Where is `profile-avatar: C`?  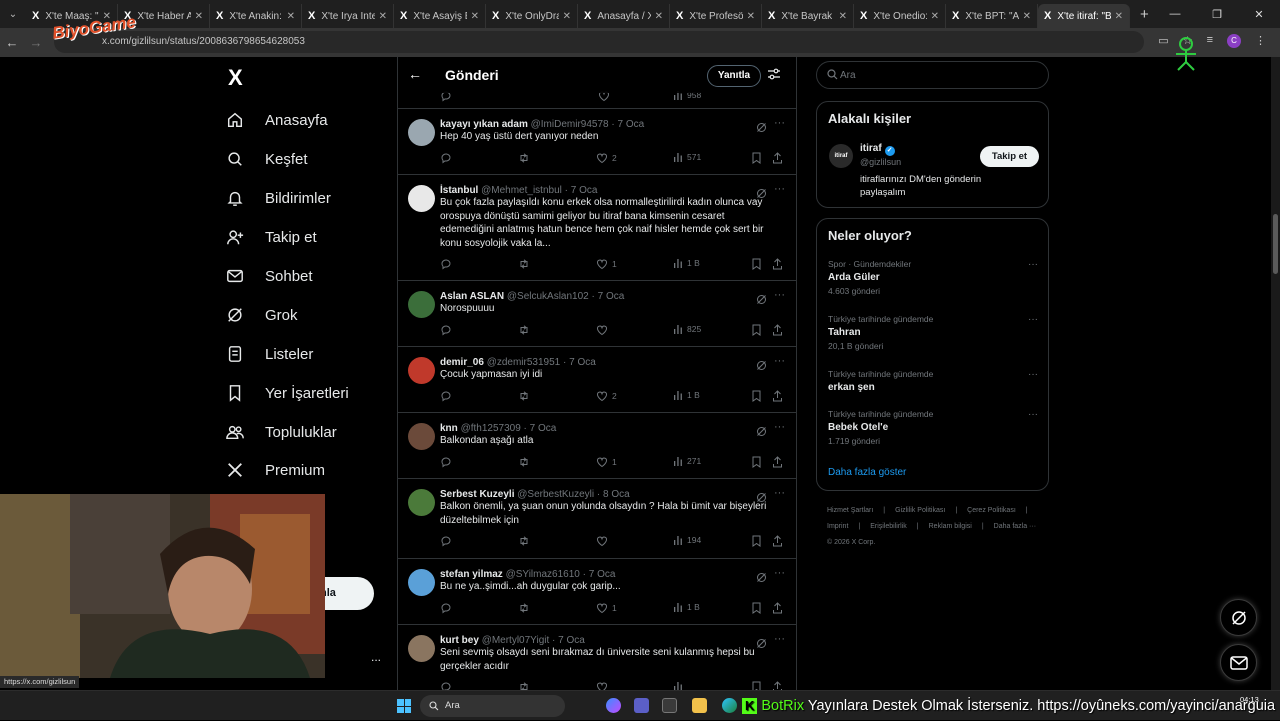
profile-avatar: C is located at coordinates (1234, 41).